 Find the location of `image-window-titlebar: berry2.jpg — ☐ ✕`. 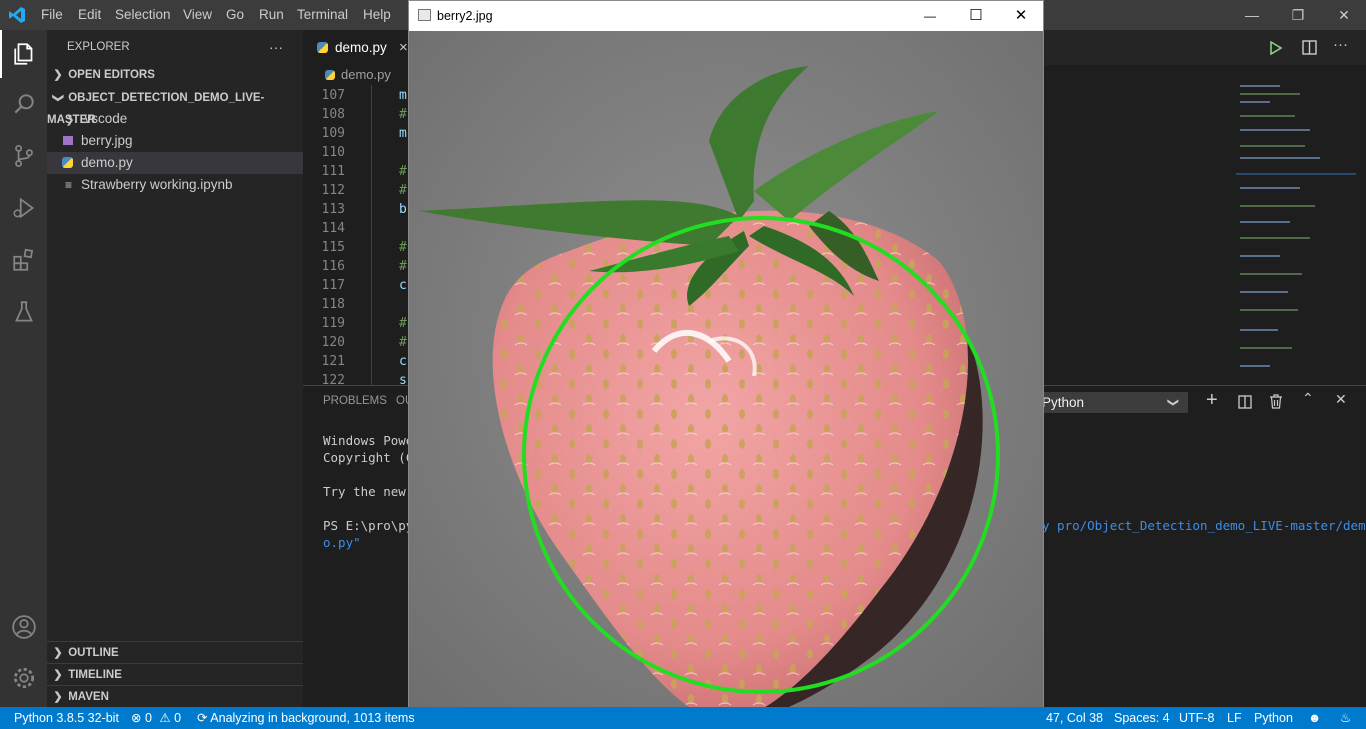

image-window-titlebar: berry2.jpg — ☐ ✕ is located at coordinates (726, 16).